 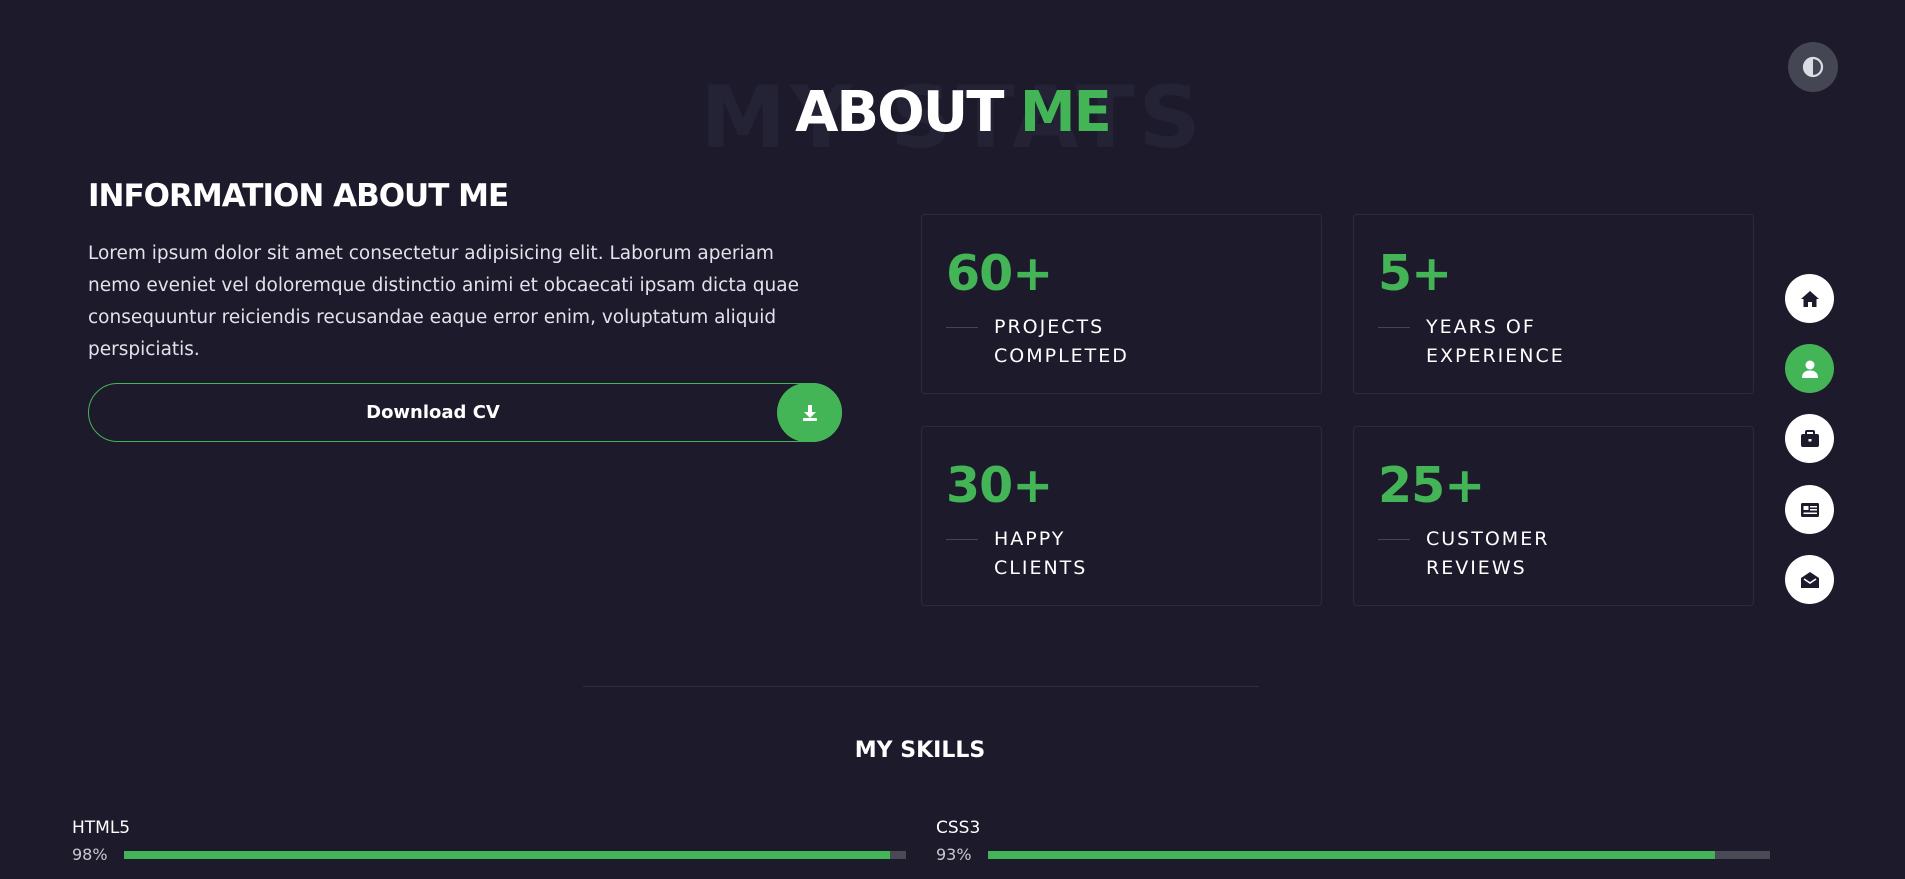 I want to click on nav-contact-button, so click(x=1809, y=579).